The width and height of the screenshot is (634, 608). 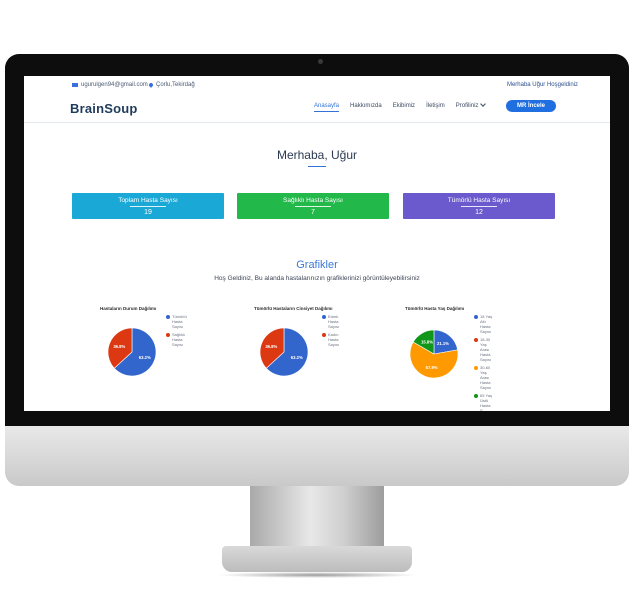 What do you see at coordinates (175, 85) in the screenshot?
I see `location-text: Çorlu,Tekirdağ` at bounding box center [175, 85].